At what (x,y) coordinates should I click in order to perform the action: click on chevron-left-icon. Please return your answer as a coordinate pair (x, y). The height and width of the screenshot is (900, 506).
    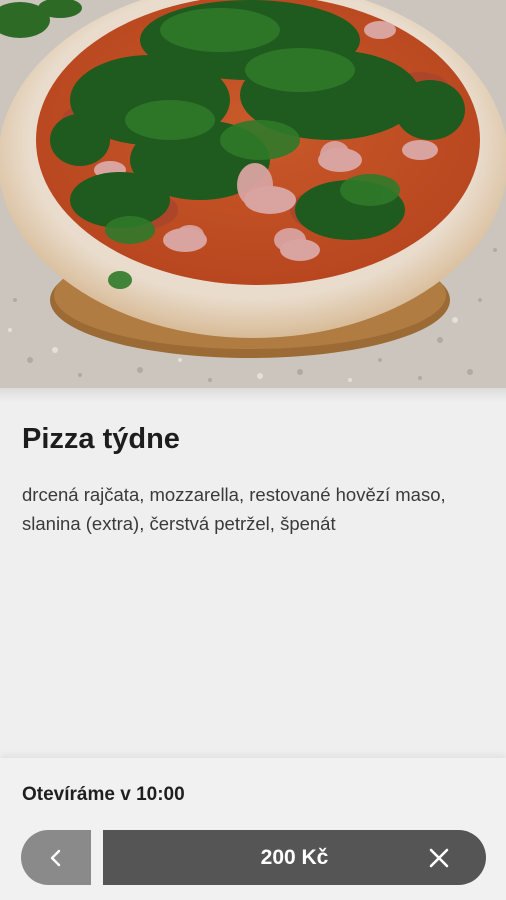
    Looking at the image, I should click on (55, 857).